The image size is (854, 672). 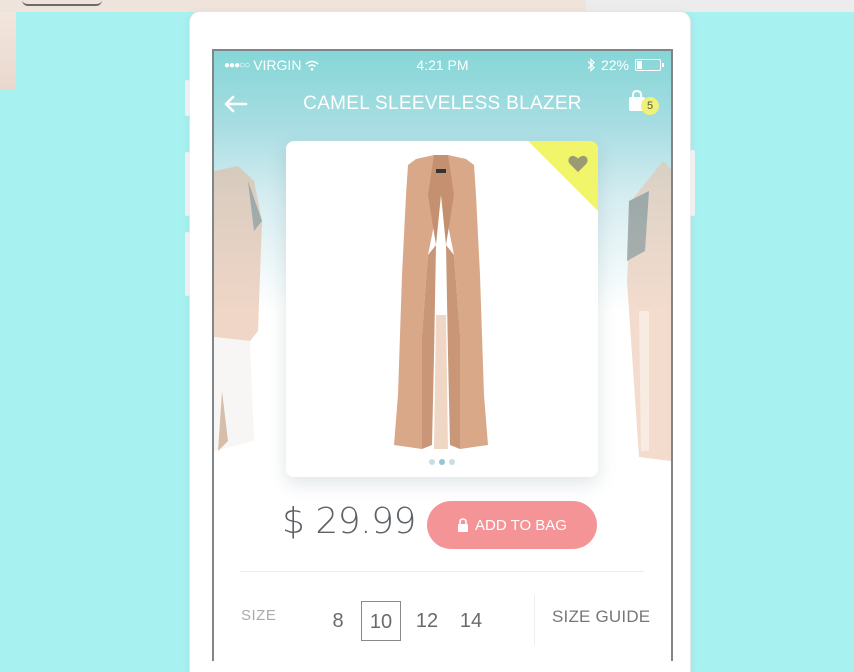 What do you see at coordinates (649, 65) in the screenshot?
I see `battery-icon` at bounding box center [649, 65].